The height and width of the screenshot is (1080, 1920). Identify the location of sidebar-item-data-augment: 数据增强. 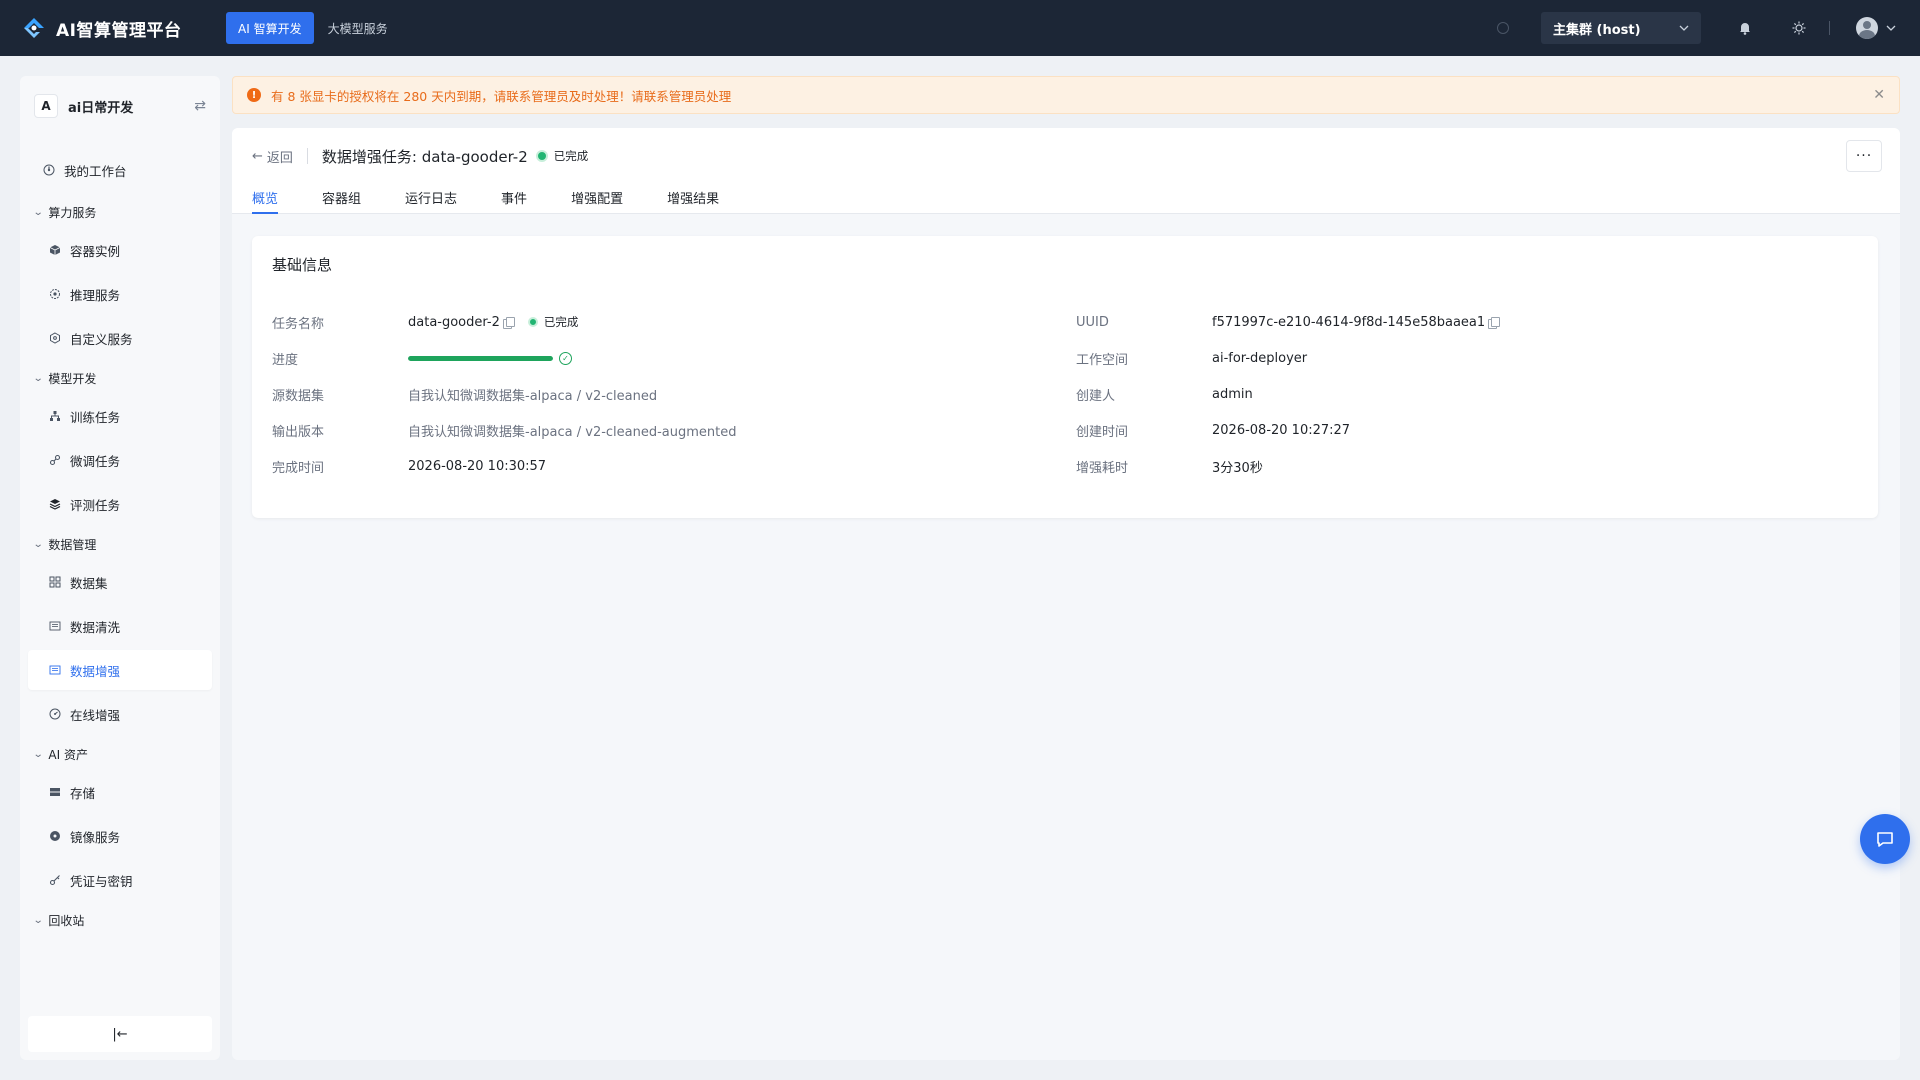
(120, 670).